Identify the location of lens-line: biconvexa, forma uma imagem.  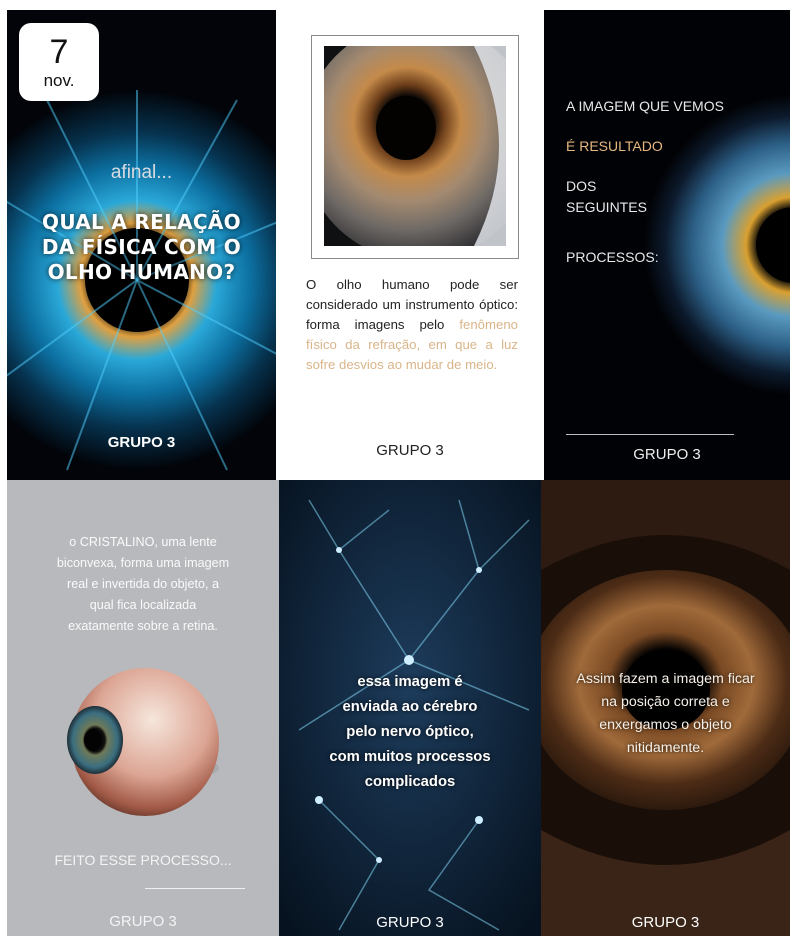
(143, 563).